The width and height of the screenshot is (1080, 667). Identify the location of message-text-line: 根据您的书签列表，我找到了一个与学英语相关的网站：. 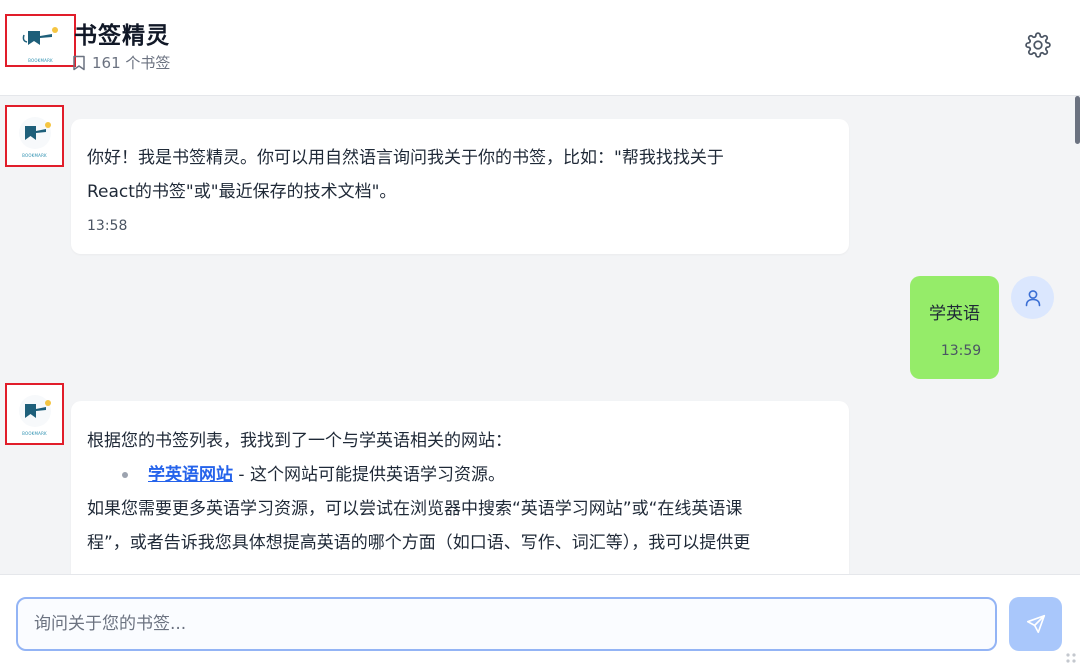
(299, 441).